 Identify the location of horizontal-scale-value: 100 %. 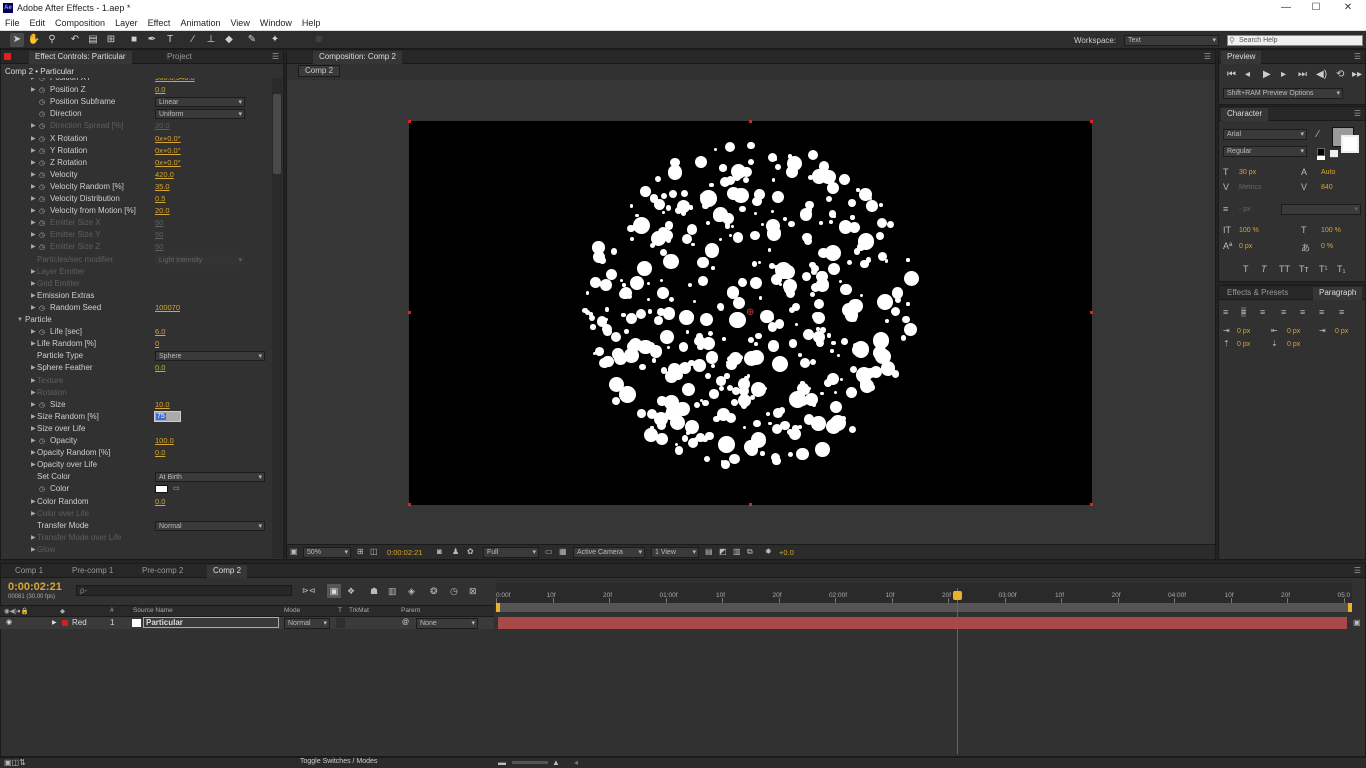
(1331, 230).